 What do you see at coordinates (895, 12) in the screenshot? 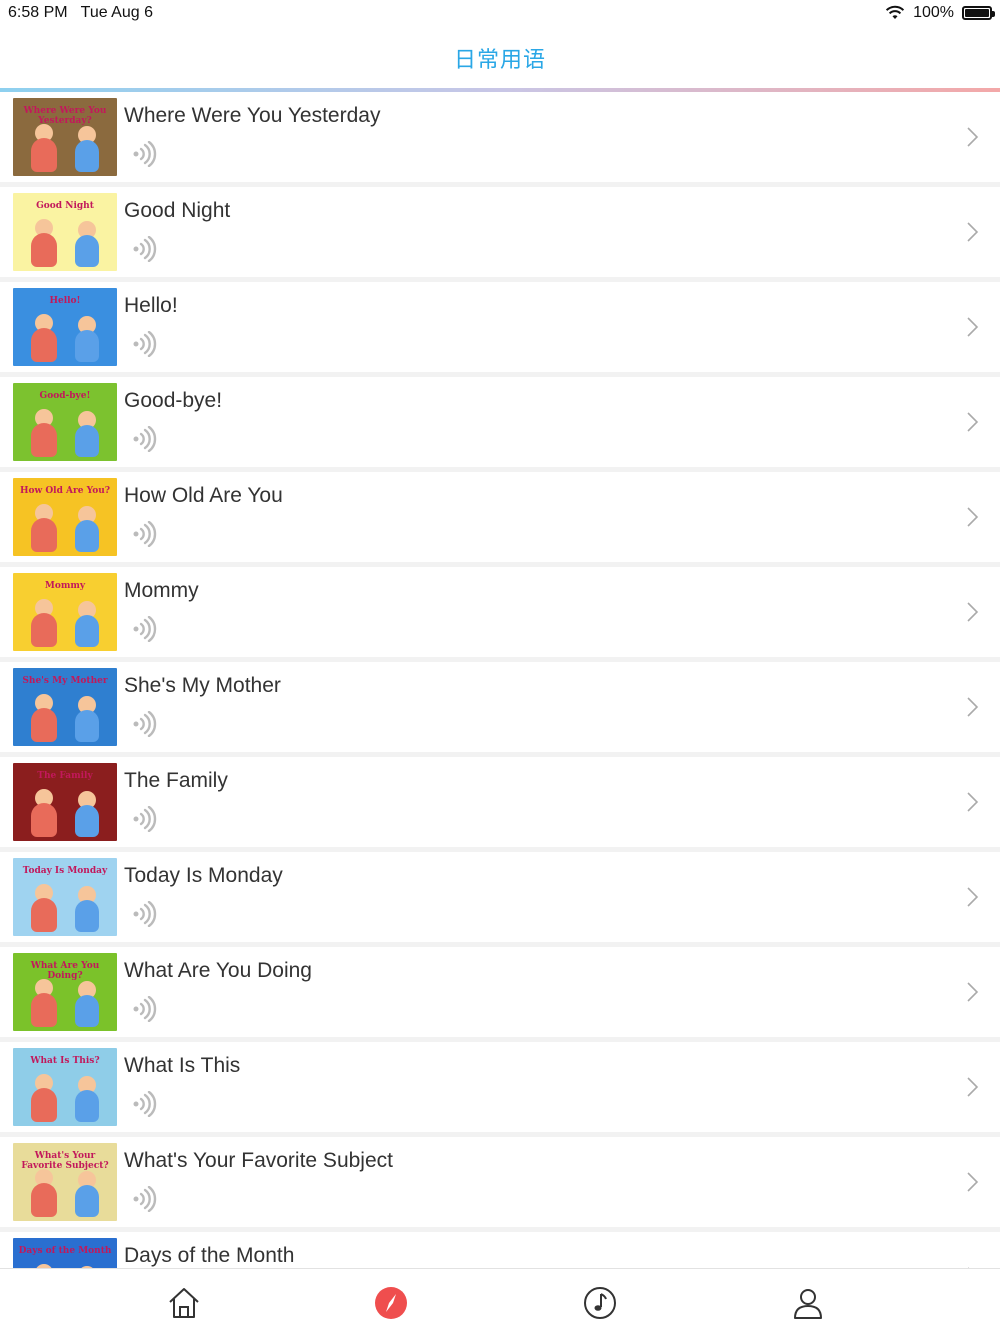
I see `wifi-icon` at bounding box center [895, 12].